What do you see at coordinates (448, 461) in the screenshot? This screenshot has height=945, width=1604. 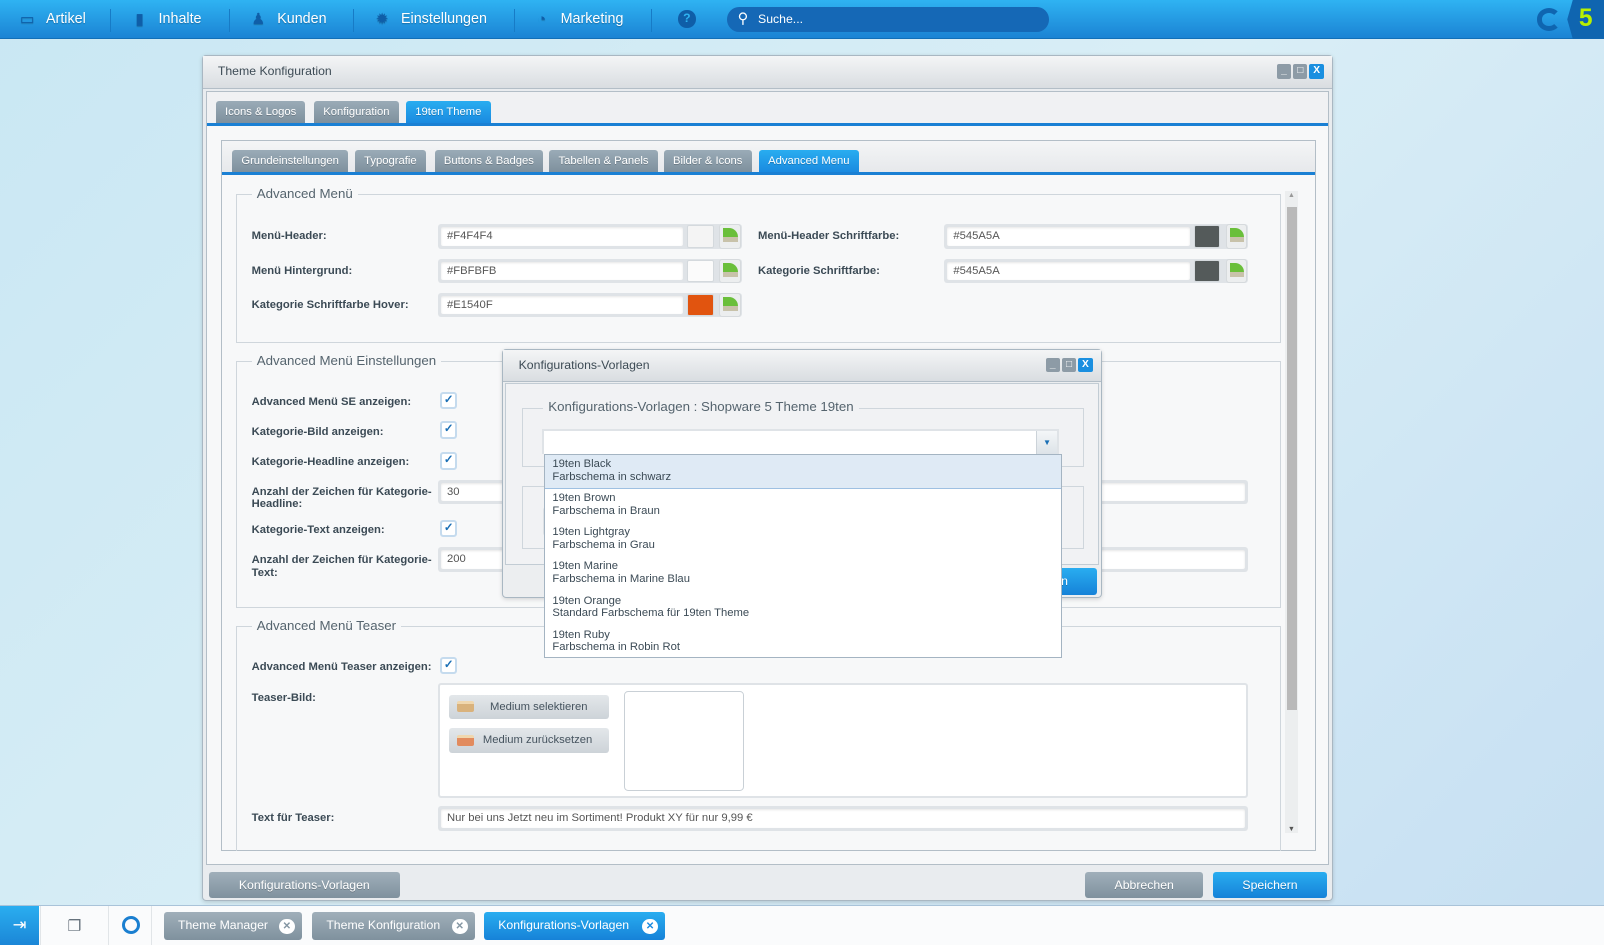 I see `checkbox-kategorie-headline: ✓` at bounding box center [448, 461].